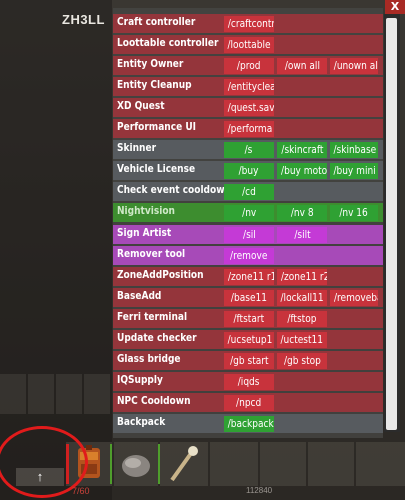 This screenshot has height=500, width=405. What do you see at coordinates (354, 66) in the screenshot?
I see `command-button: /unown all` at bounding box center [354, 66].